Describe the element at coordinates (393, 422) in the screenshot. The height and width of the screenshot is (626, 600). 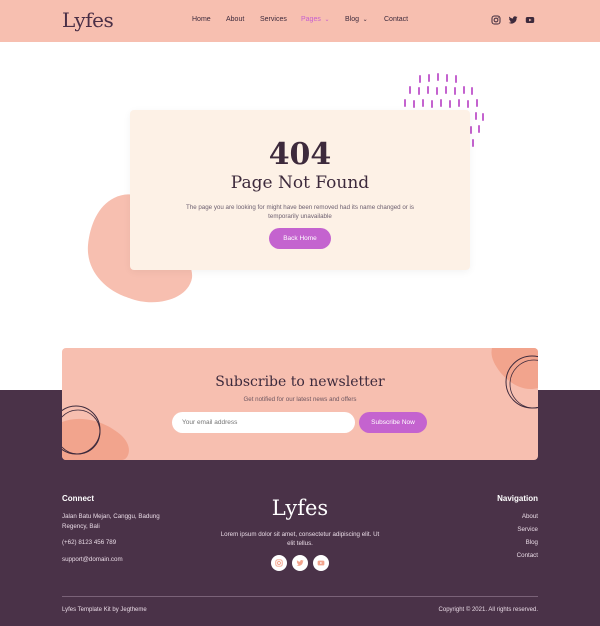
I see `subscribe-button: Subscribe Now` at that location.